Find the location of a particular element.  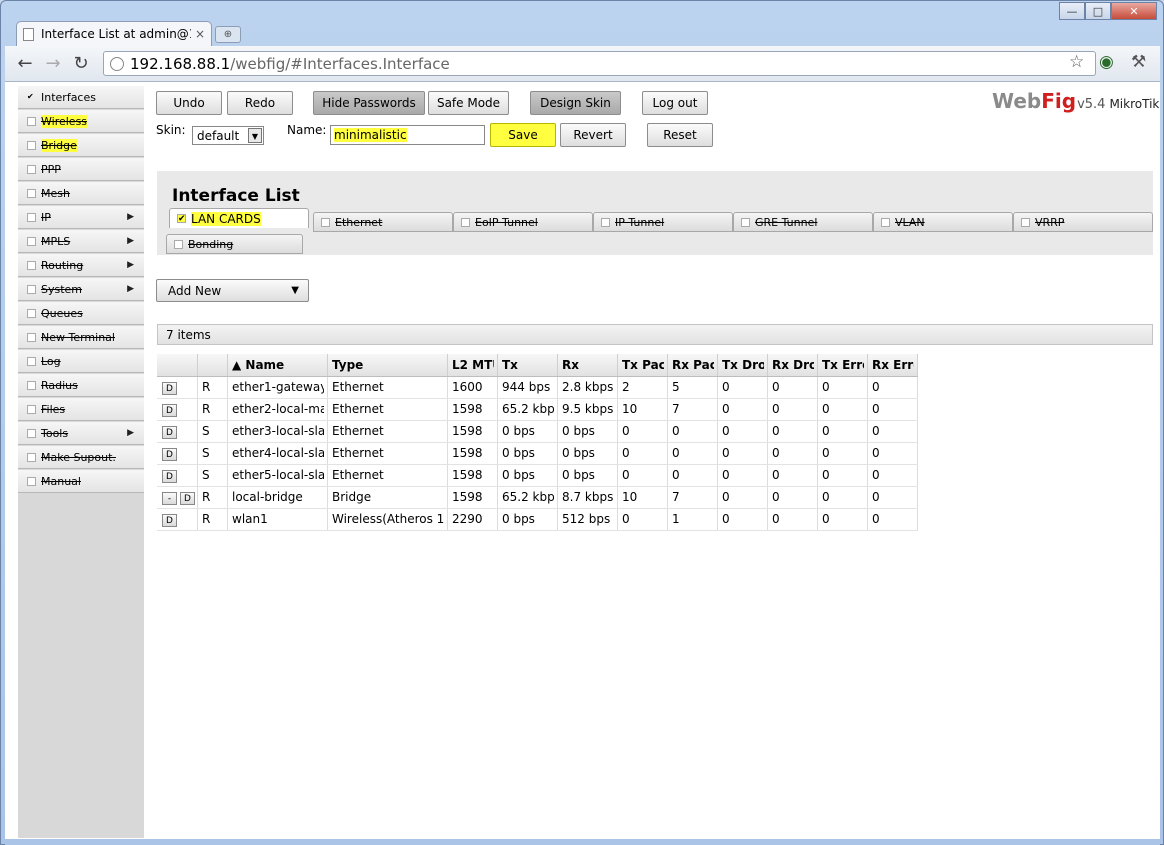

sidebar-item-mpls: MPLS ▶ is located at coordinates (81, 241).